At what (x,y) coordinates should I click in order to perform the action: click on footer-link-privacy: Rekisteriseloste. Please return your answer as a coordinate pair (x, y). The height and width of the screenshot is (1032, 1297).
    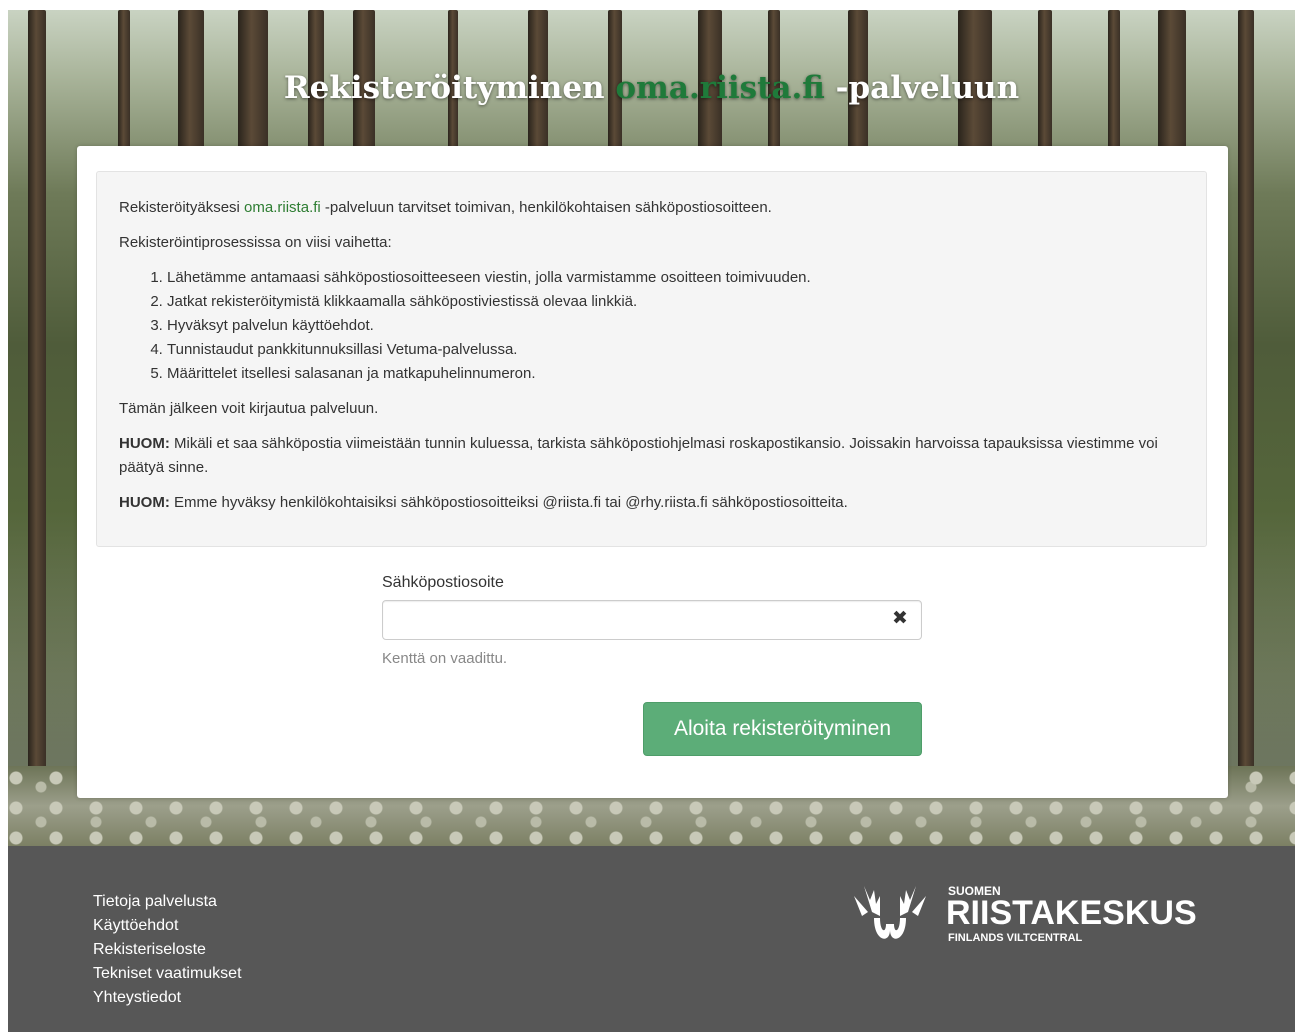
    Looking at the image, I should click on (149, 949).